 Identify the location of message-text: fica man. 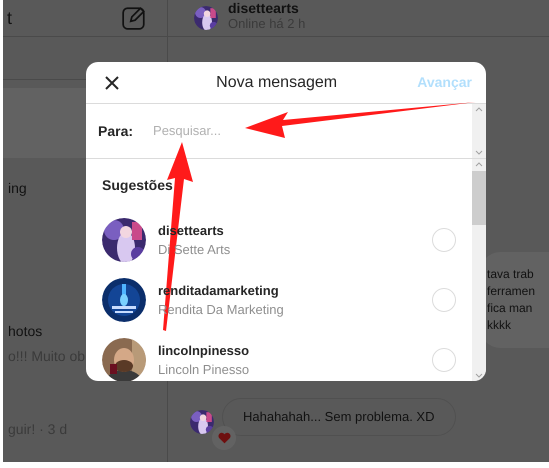
(510, 308).